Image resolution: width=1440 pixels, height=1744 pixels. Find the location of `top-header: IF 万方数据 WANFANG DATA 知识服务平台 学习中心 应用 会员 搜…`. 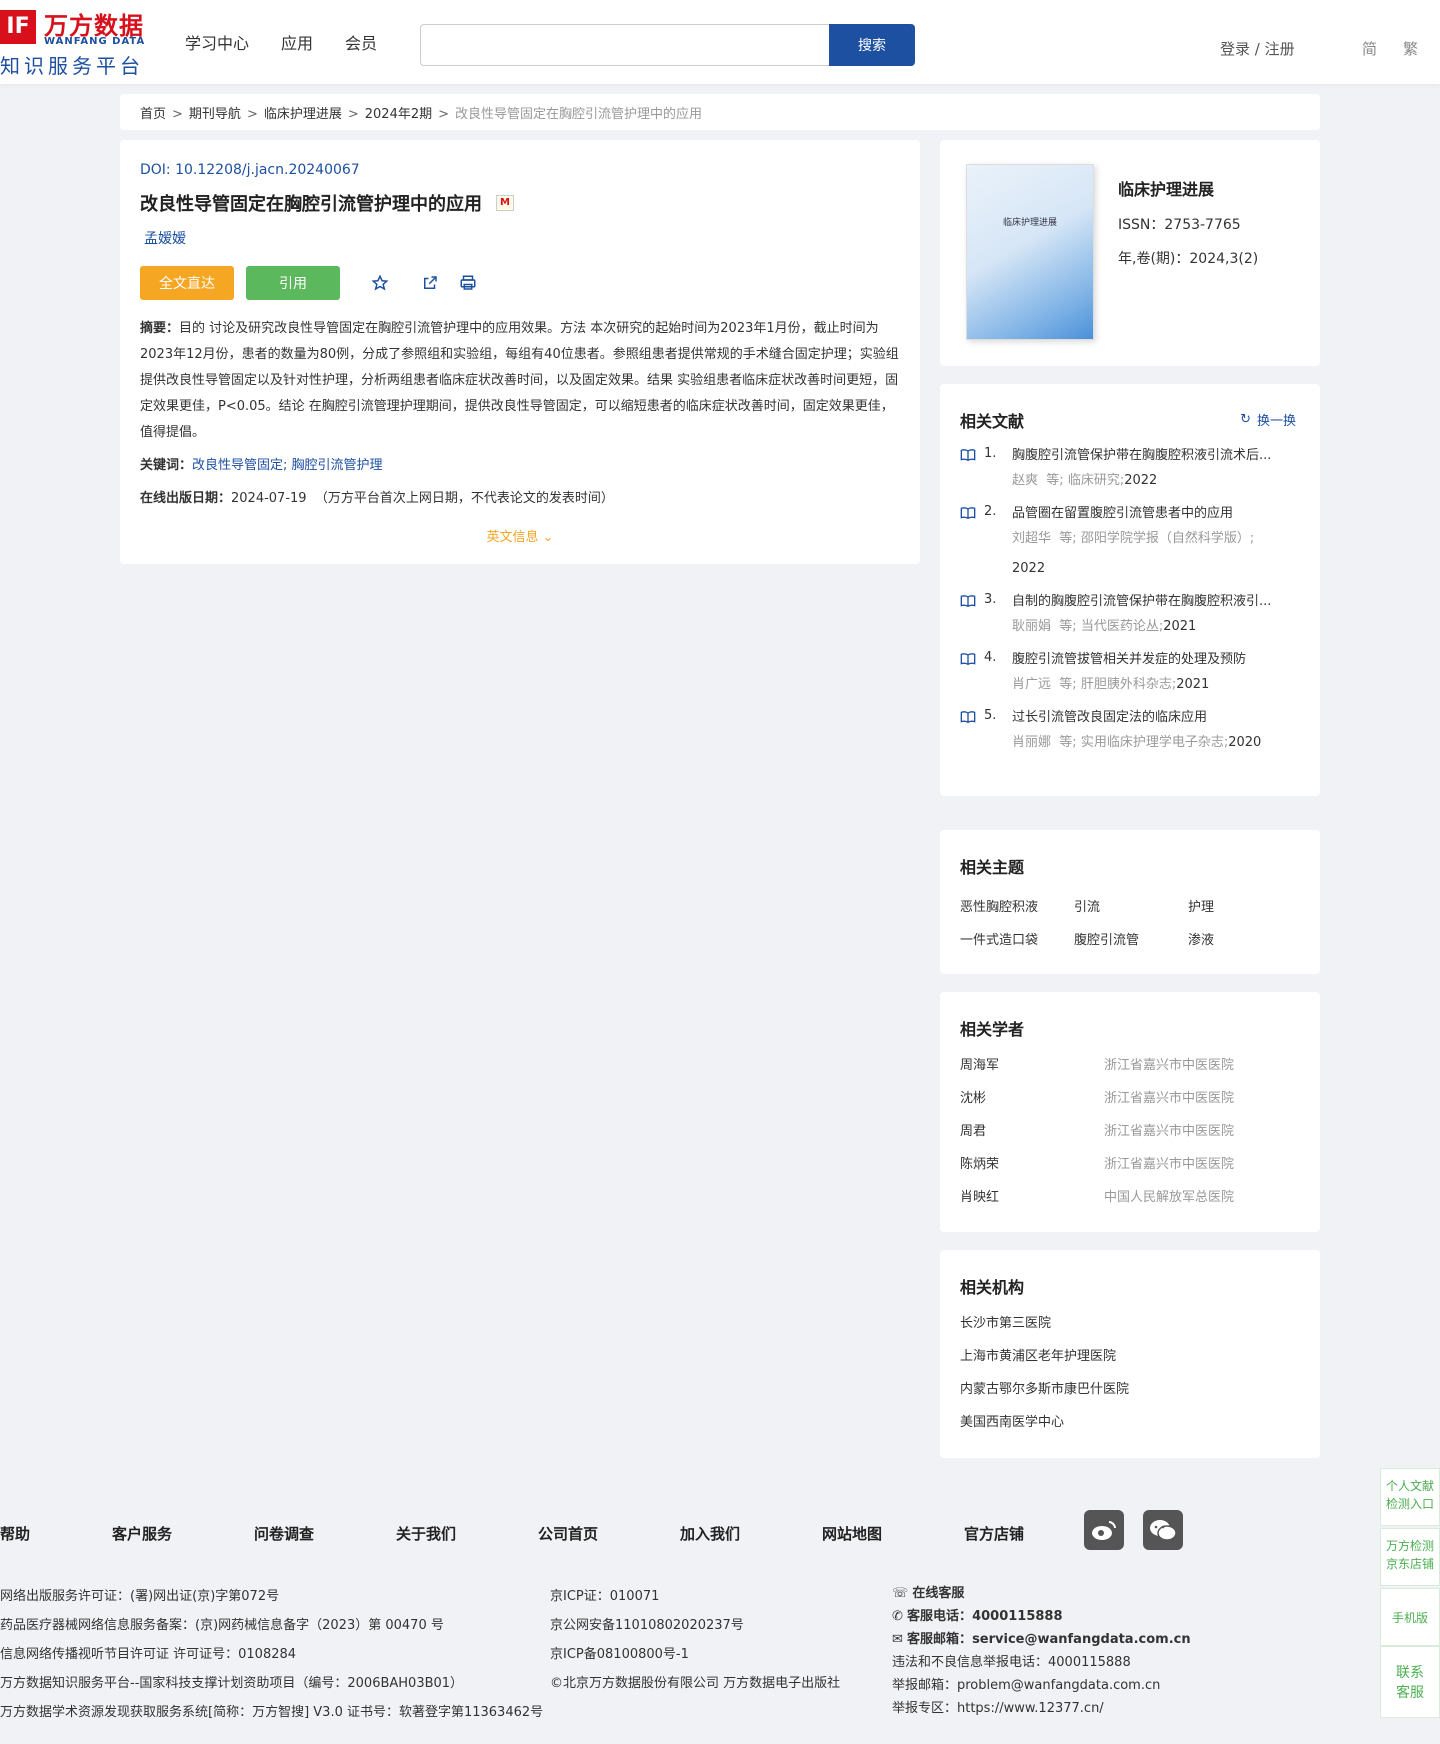

top-header: IF 万方数据 WANFANG DATA 知识服务平台 学习中心 应用 会员 搜… is located at coordinates (720, 42).